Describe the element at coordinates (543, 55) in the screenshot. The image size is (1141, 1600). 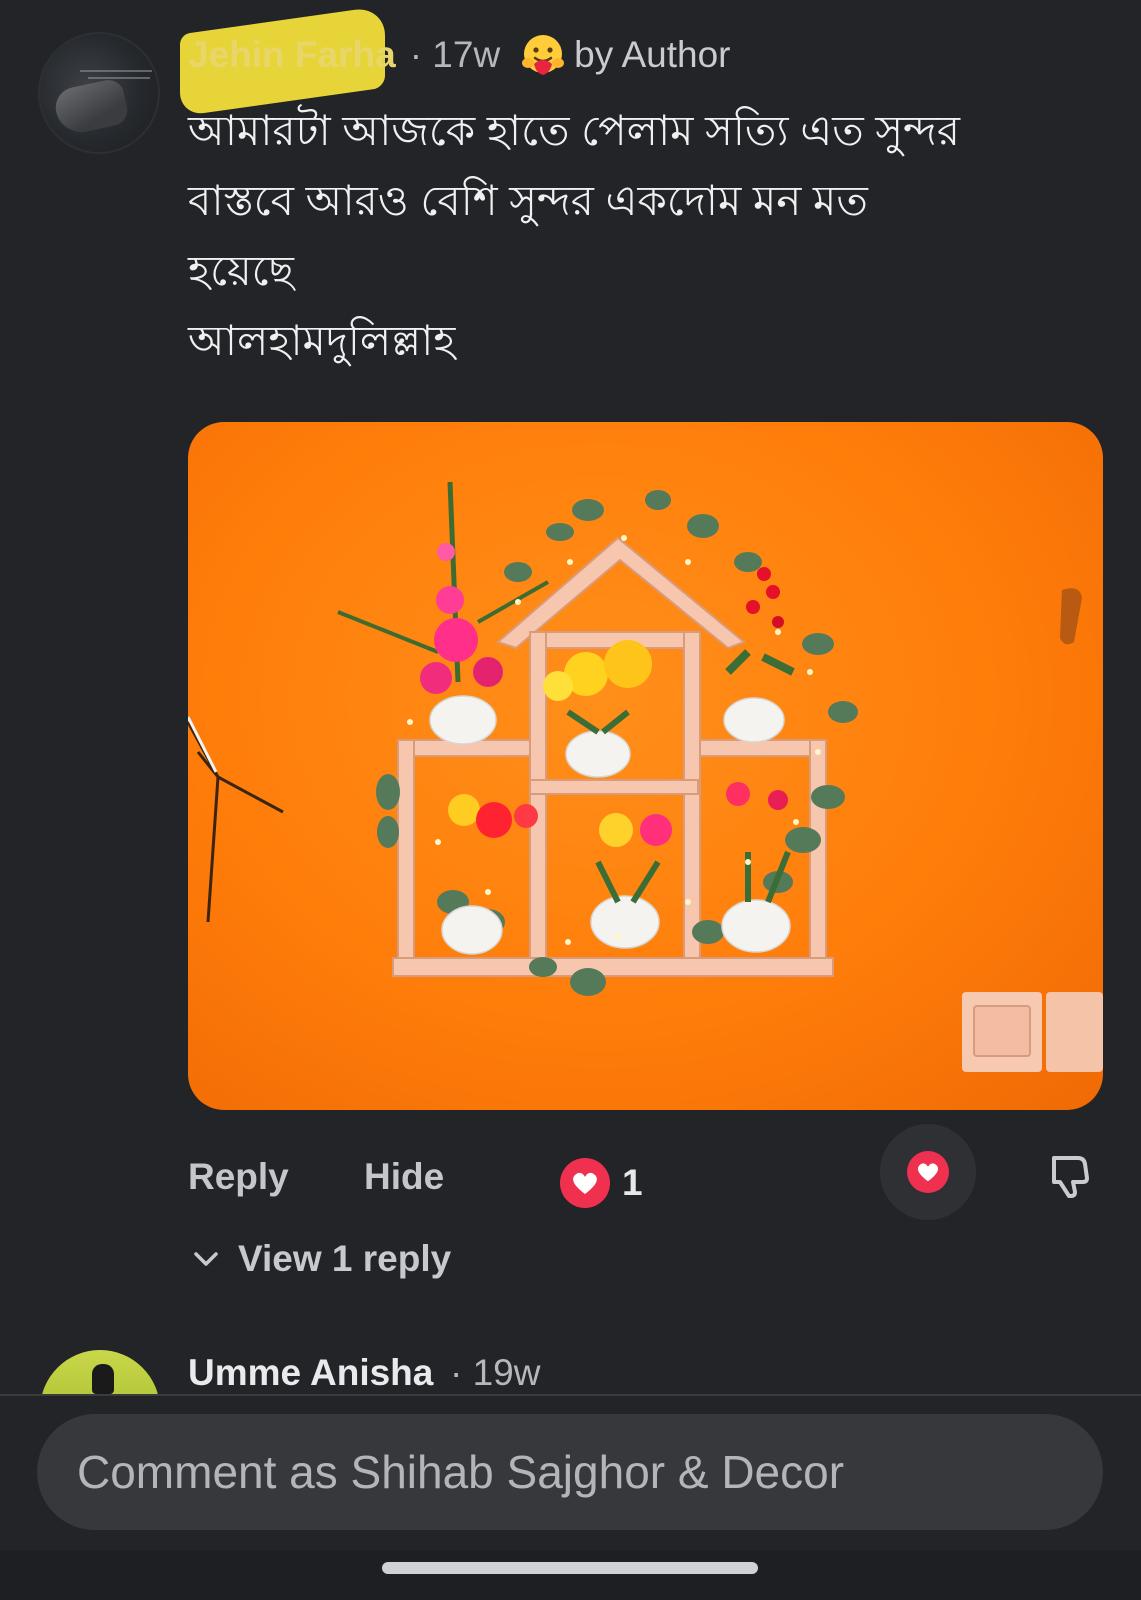
I see `hugging-face-emoji-icon` at that location.